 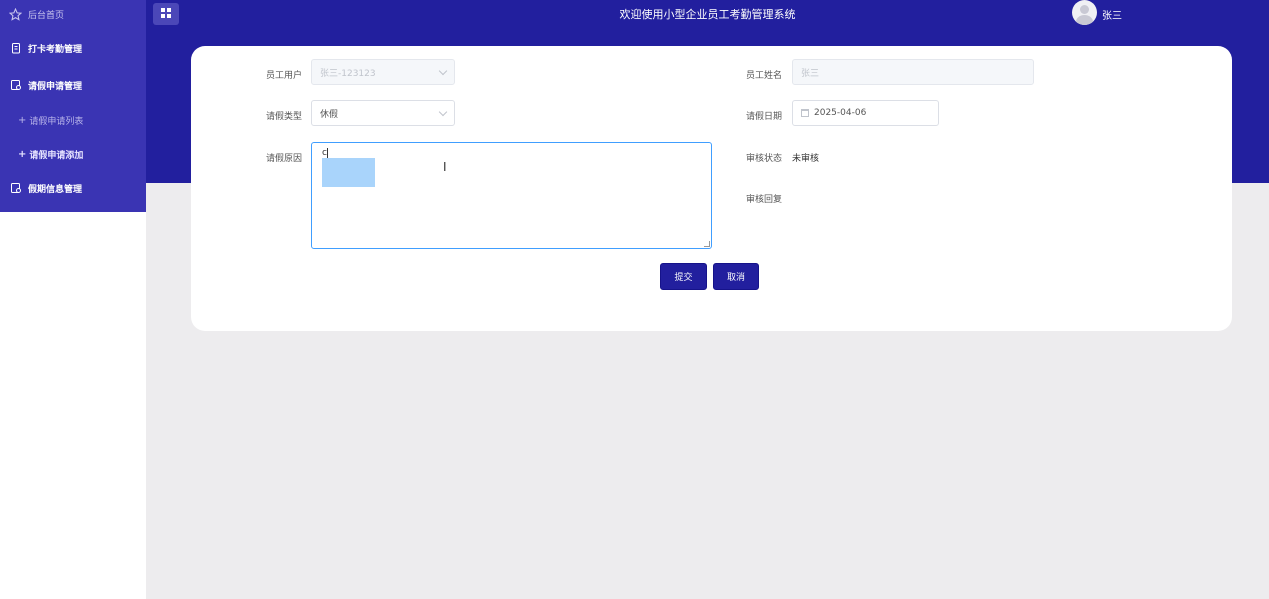 What do you see at coordinates (707, 244) in the screenshot?
I see `resize-handle` at bounding box center [707, 244].